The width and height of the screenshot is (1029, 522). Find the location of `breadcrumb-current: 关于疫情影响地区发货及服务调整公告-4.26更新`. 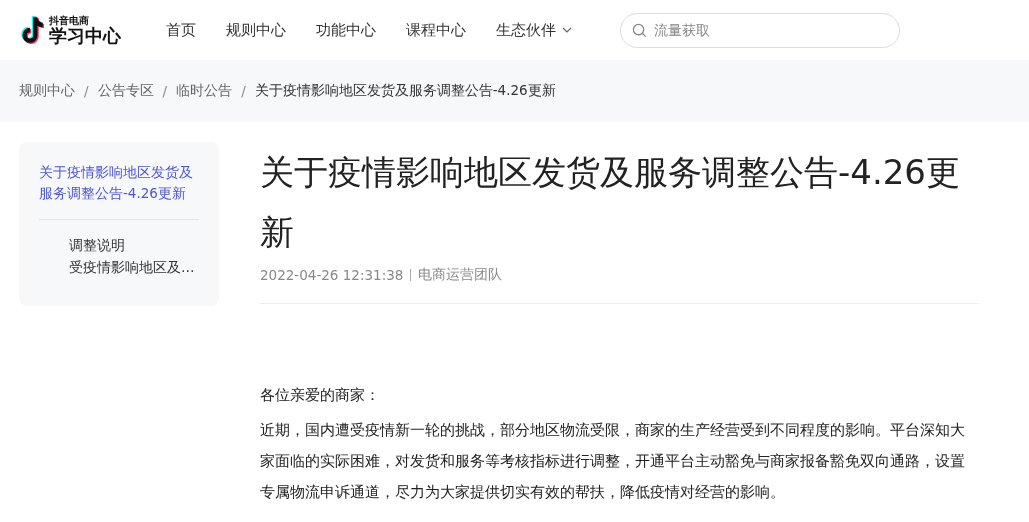

breadcrumb-current: 关于疫情影响地区发货及服务调整公告-4.26更新 is located at coordinates (405, 91).